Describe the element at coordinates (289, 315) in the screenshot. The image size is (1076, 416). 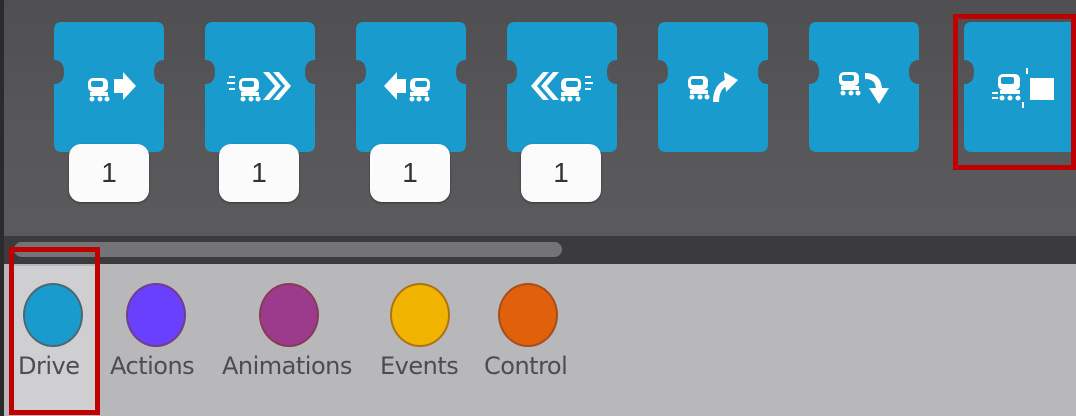
I see `animations-category-icon` at that location.